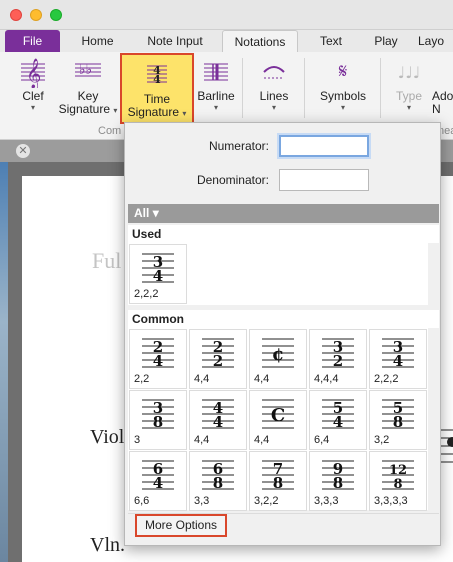 The height and width of the screenshot is (562, 453). I want to click on time-signature-digit: 2, so click(338, 361).